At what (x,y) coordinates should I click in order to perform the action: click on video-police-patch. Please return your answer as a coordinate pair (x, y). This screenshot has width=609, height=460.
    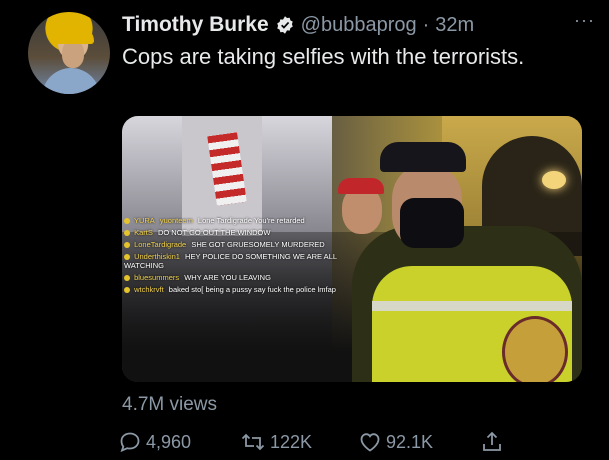
    Looking at the image, I should click on (535, 349).